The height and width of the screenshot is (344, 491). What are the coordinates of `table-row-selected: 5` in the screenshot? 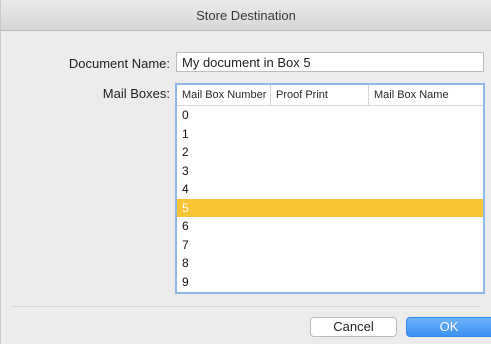 It's located at (330, 207).